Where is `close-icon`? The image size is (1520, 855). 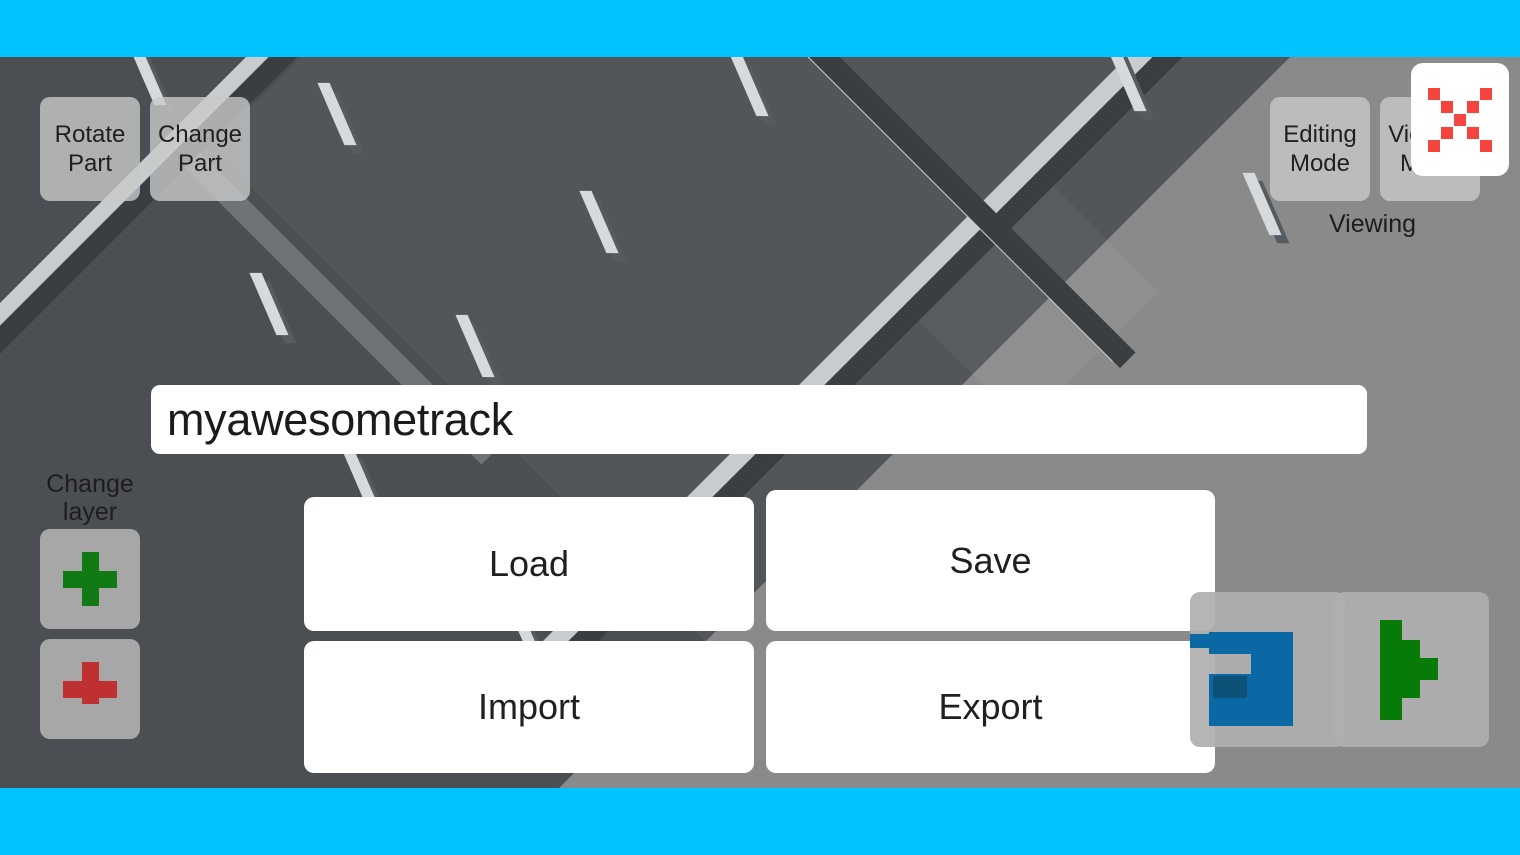
close-icon is located at coordinates (1460, 119).